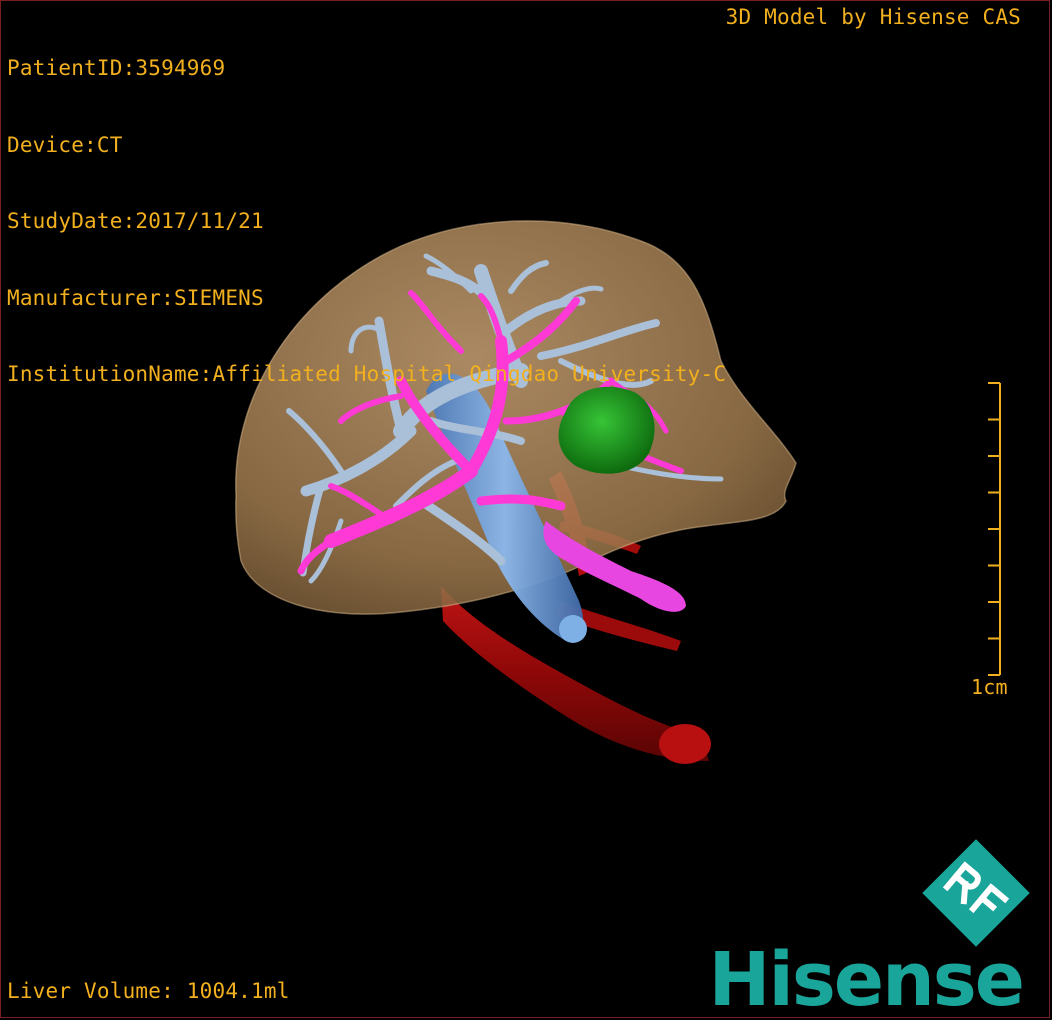  I want to click on model-credit-text: 3D Model by Hisense CAS, so click(873, 17).